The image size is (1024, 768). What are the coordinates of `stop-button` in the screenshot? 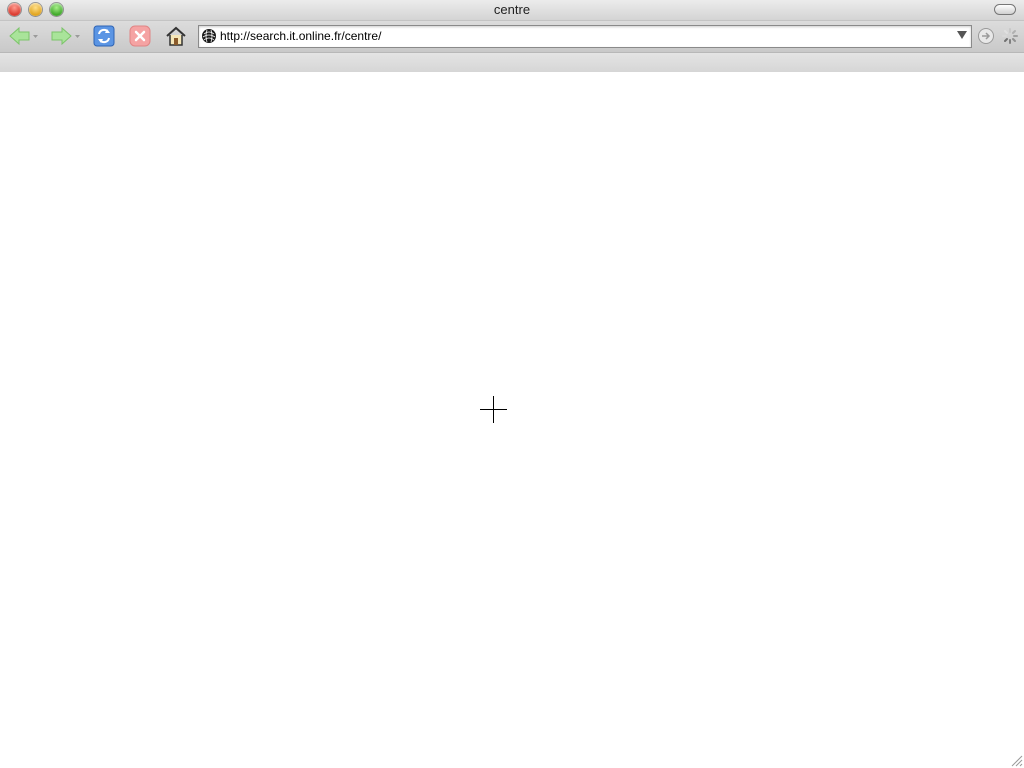 It's located at (140, 36).